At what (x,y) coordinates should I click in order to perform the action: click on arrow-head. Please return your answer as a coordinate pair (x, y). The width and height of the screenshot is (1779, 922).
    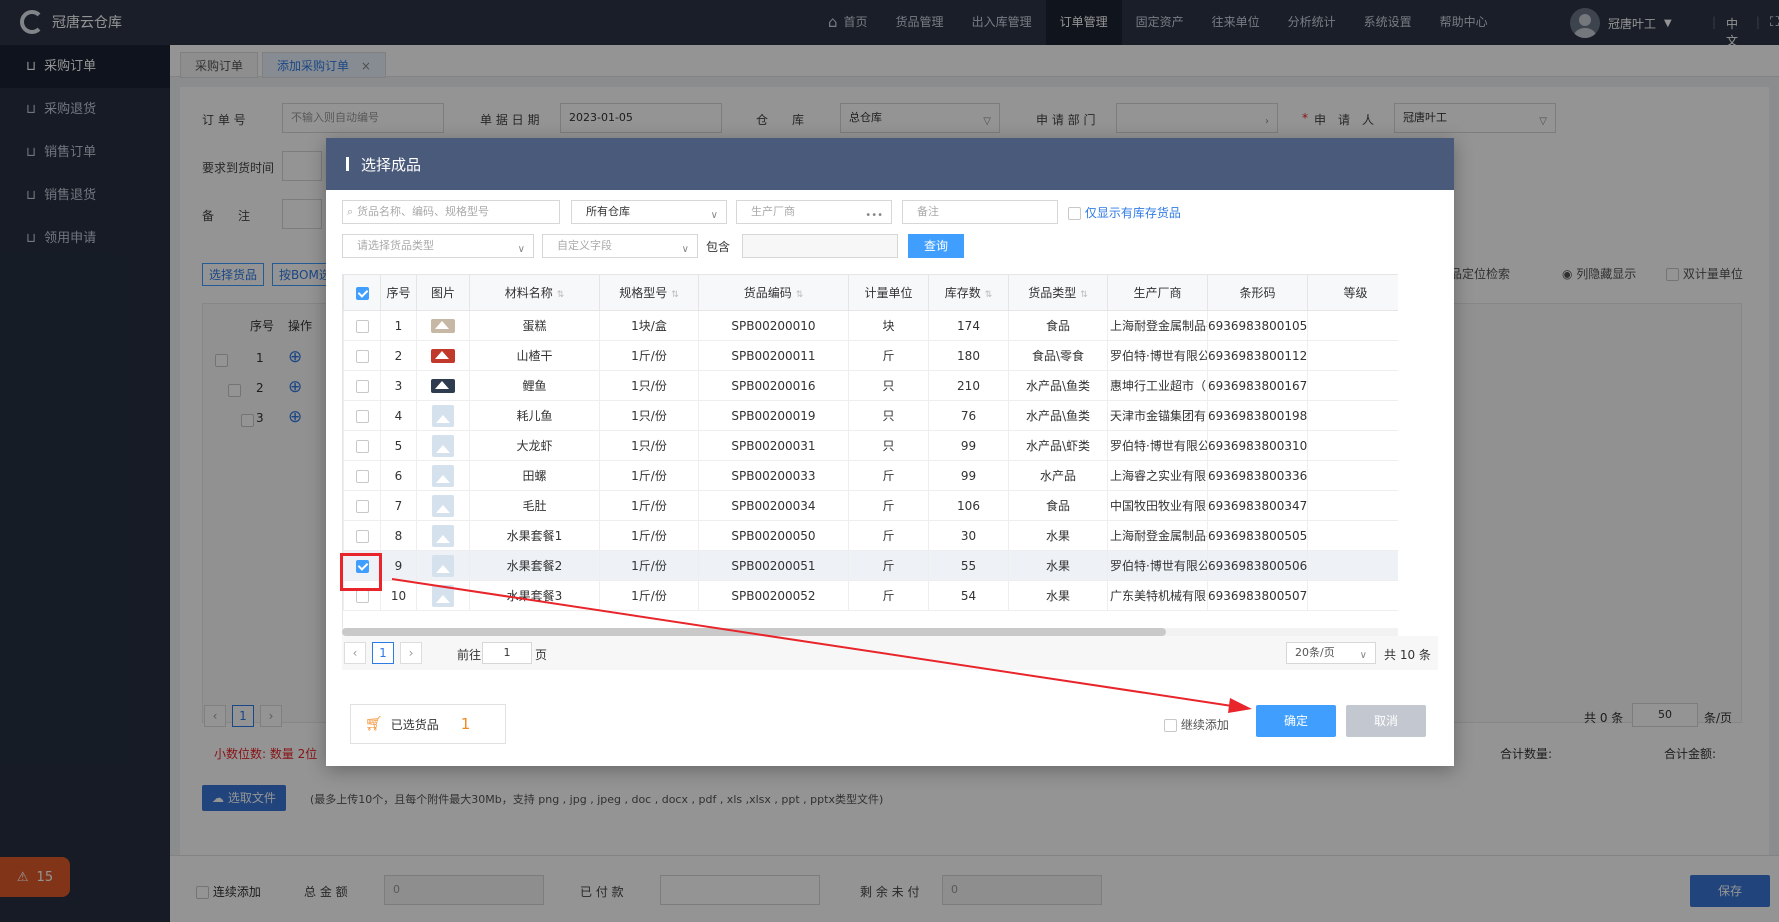
    Looking at the image, I should click on (1240, 705).